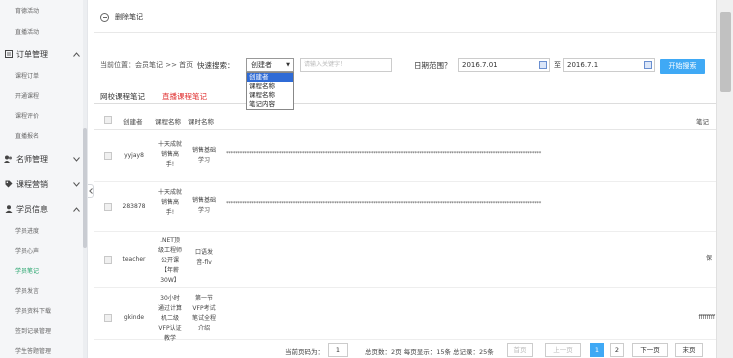  Describe the element at coordinates (27, 75) in the screenshot. I see `sidebar-item: 课程订单` at that location.